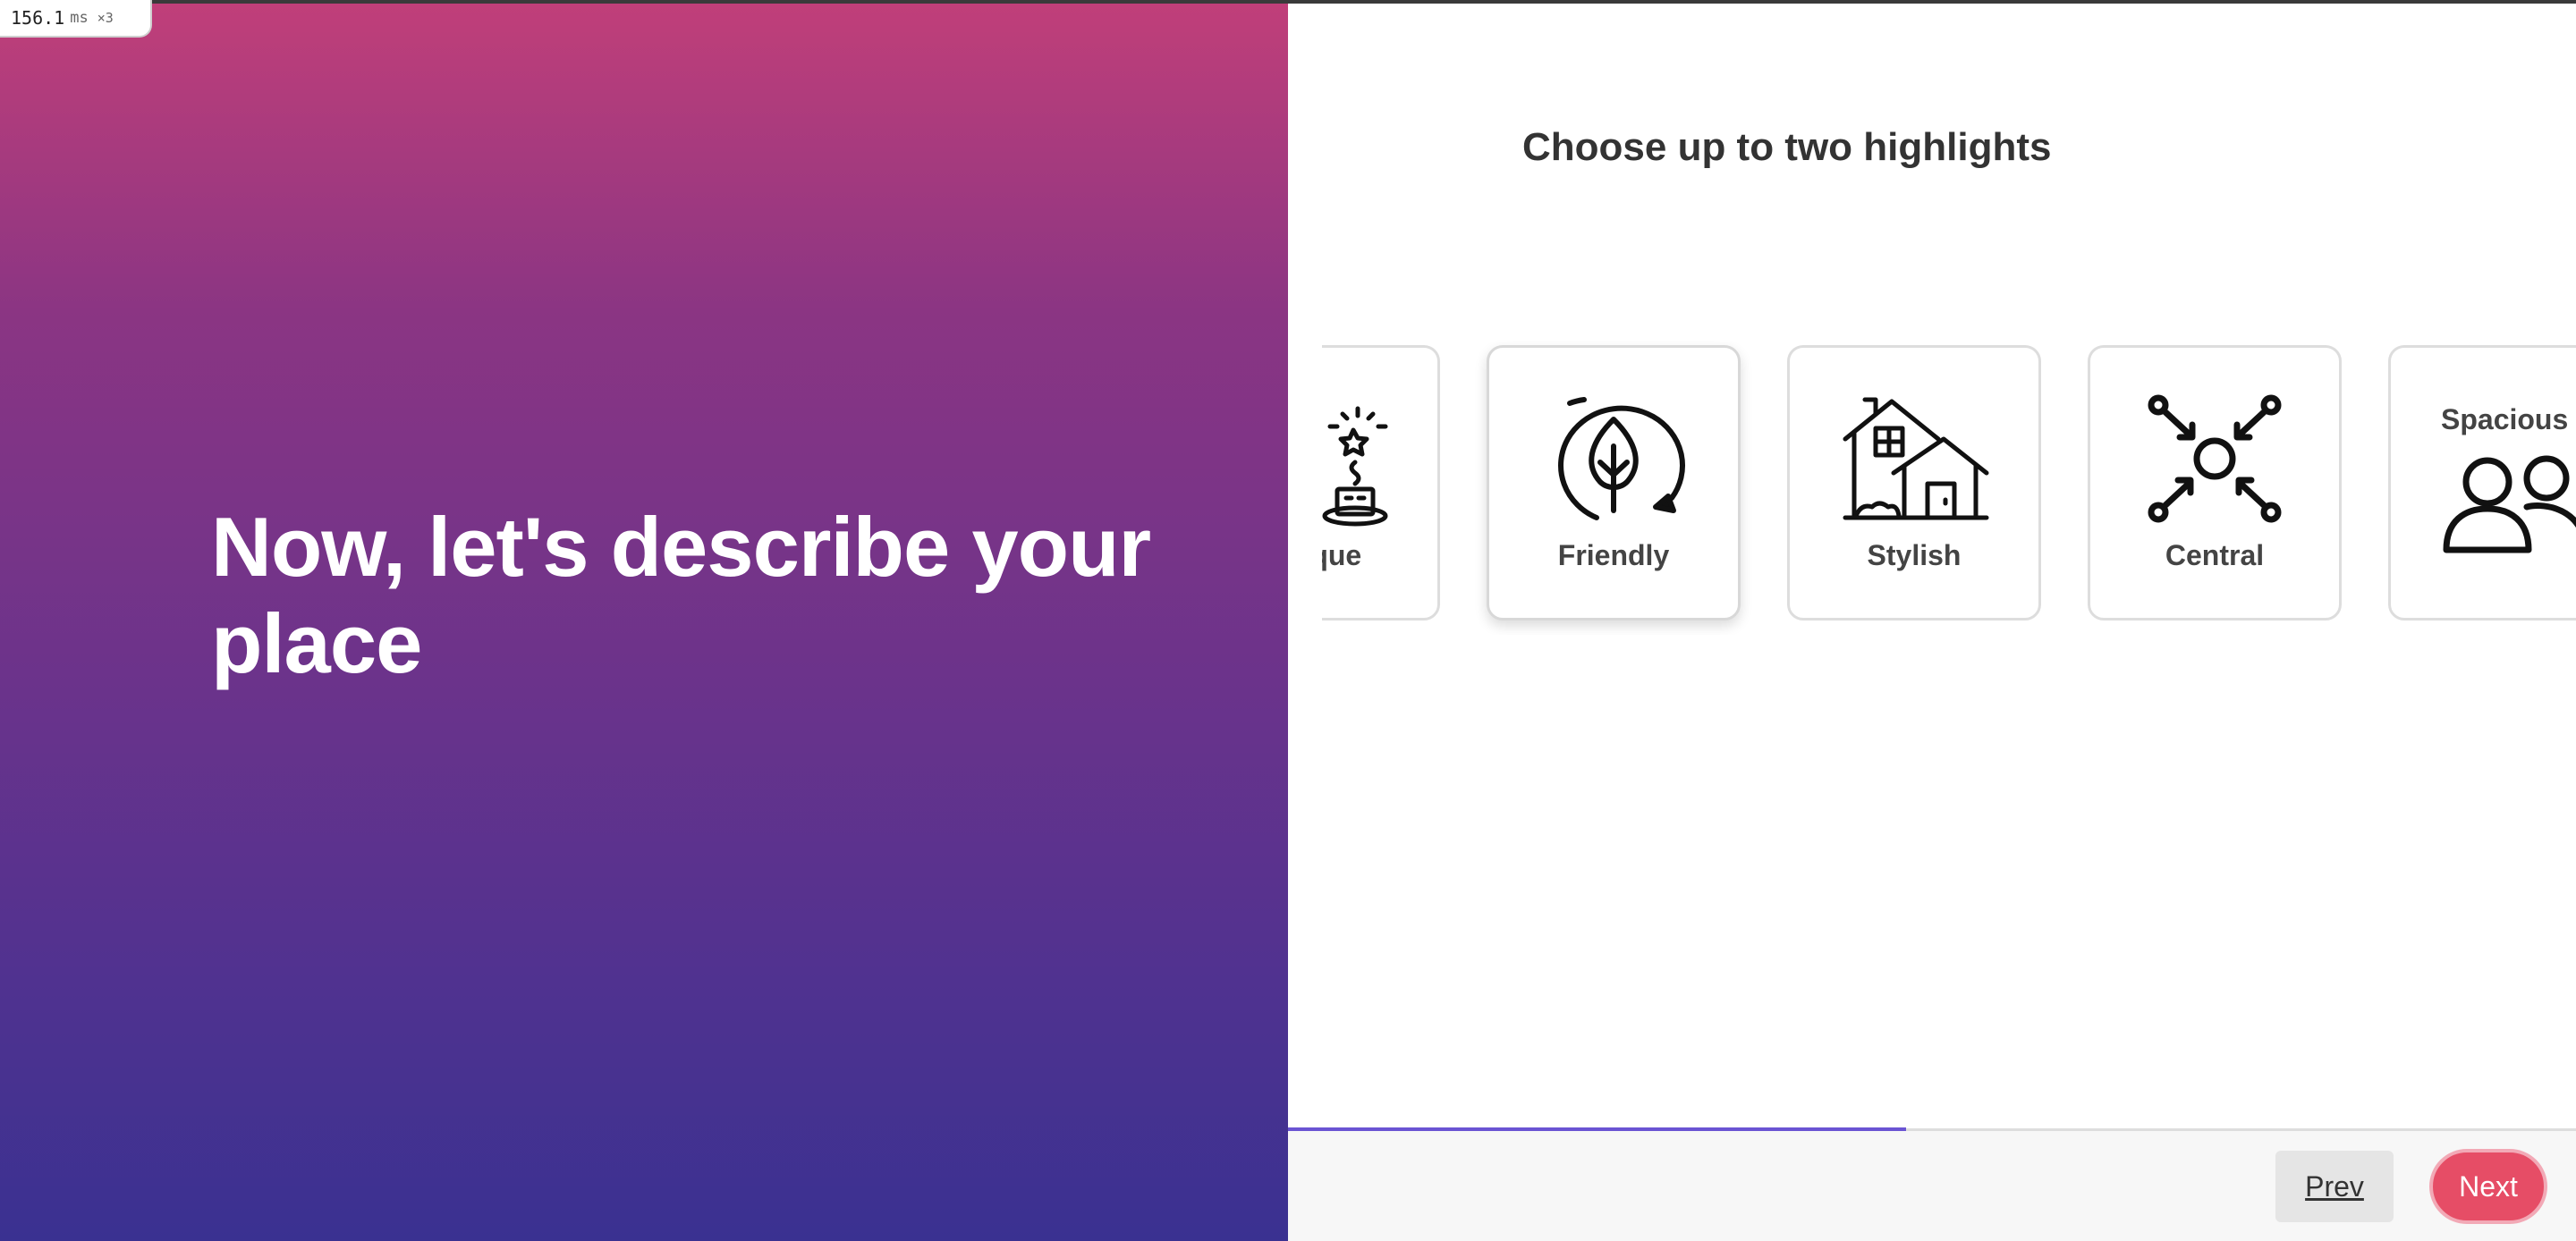  What do you see at coordinates (79, 18) in the screenshot?
I see `perf-unit: ms` at bounding box center [79, 18].